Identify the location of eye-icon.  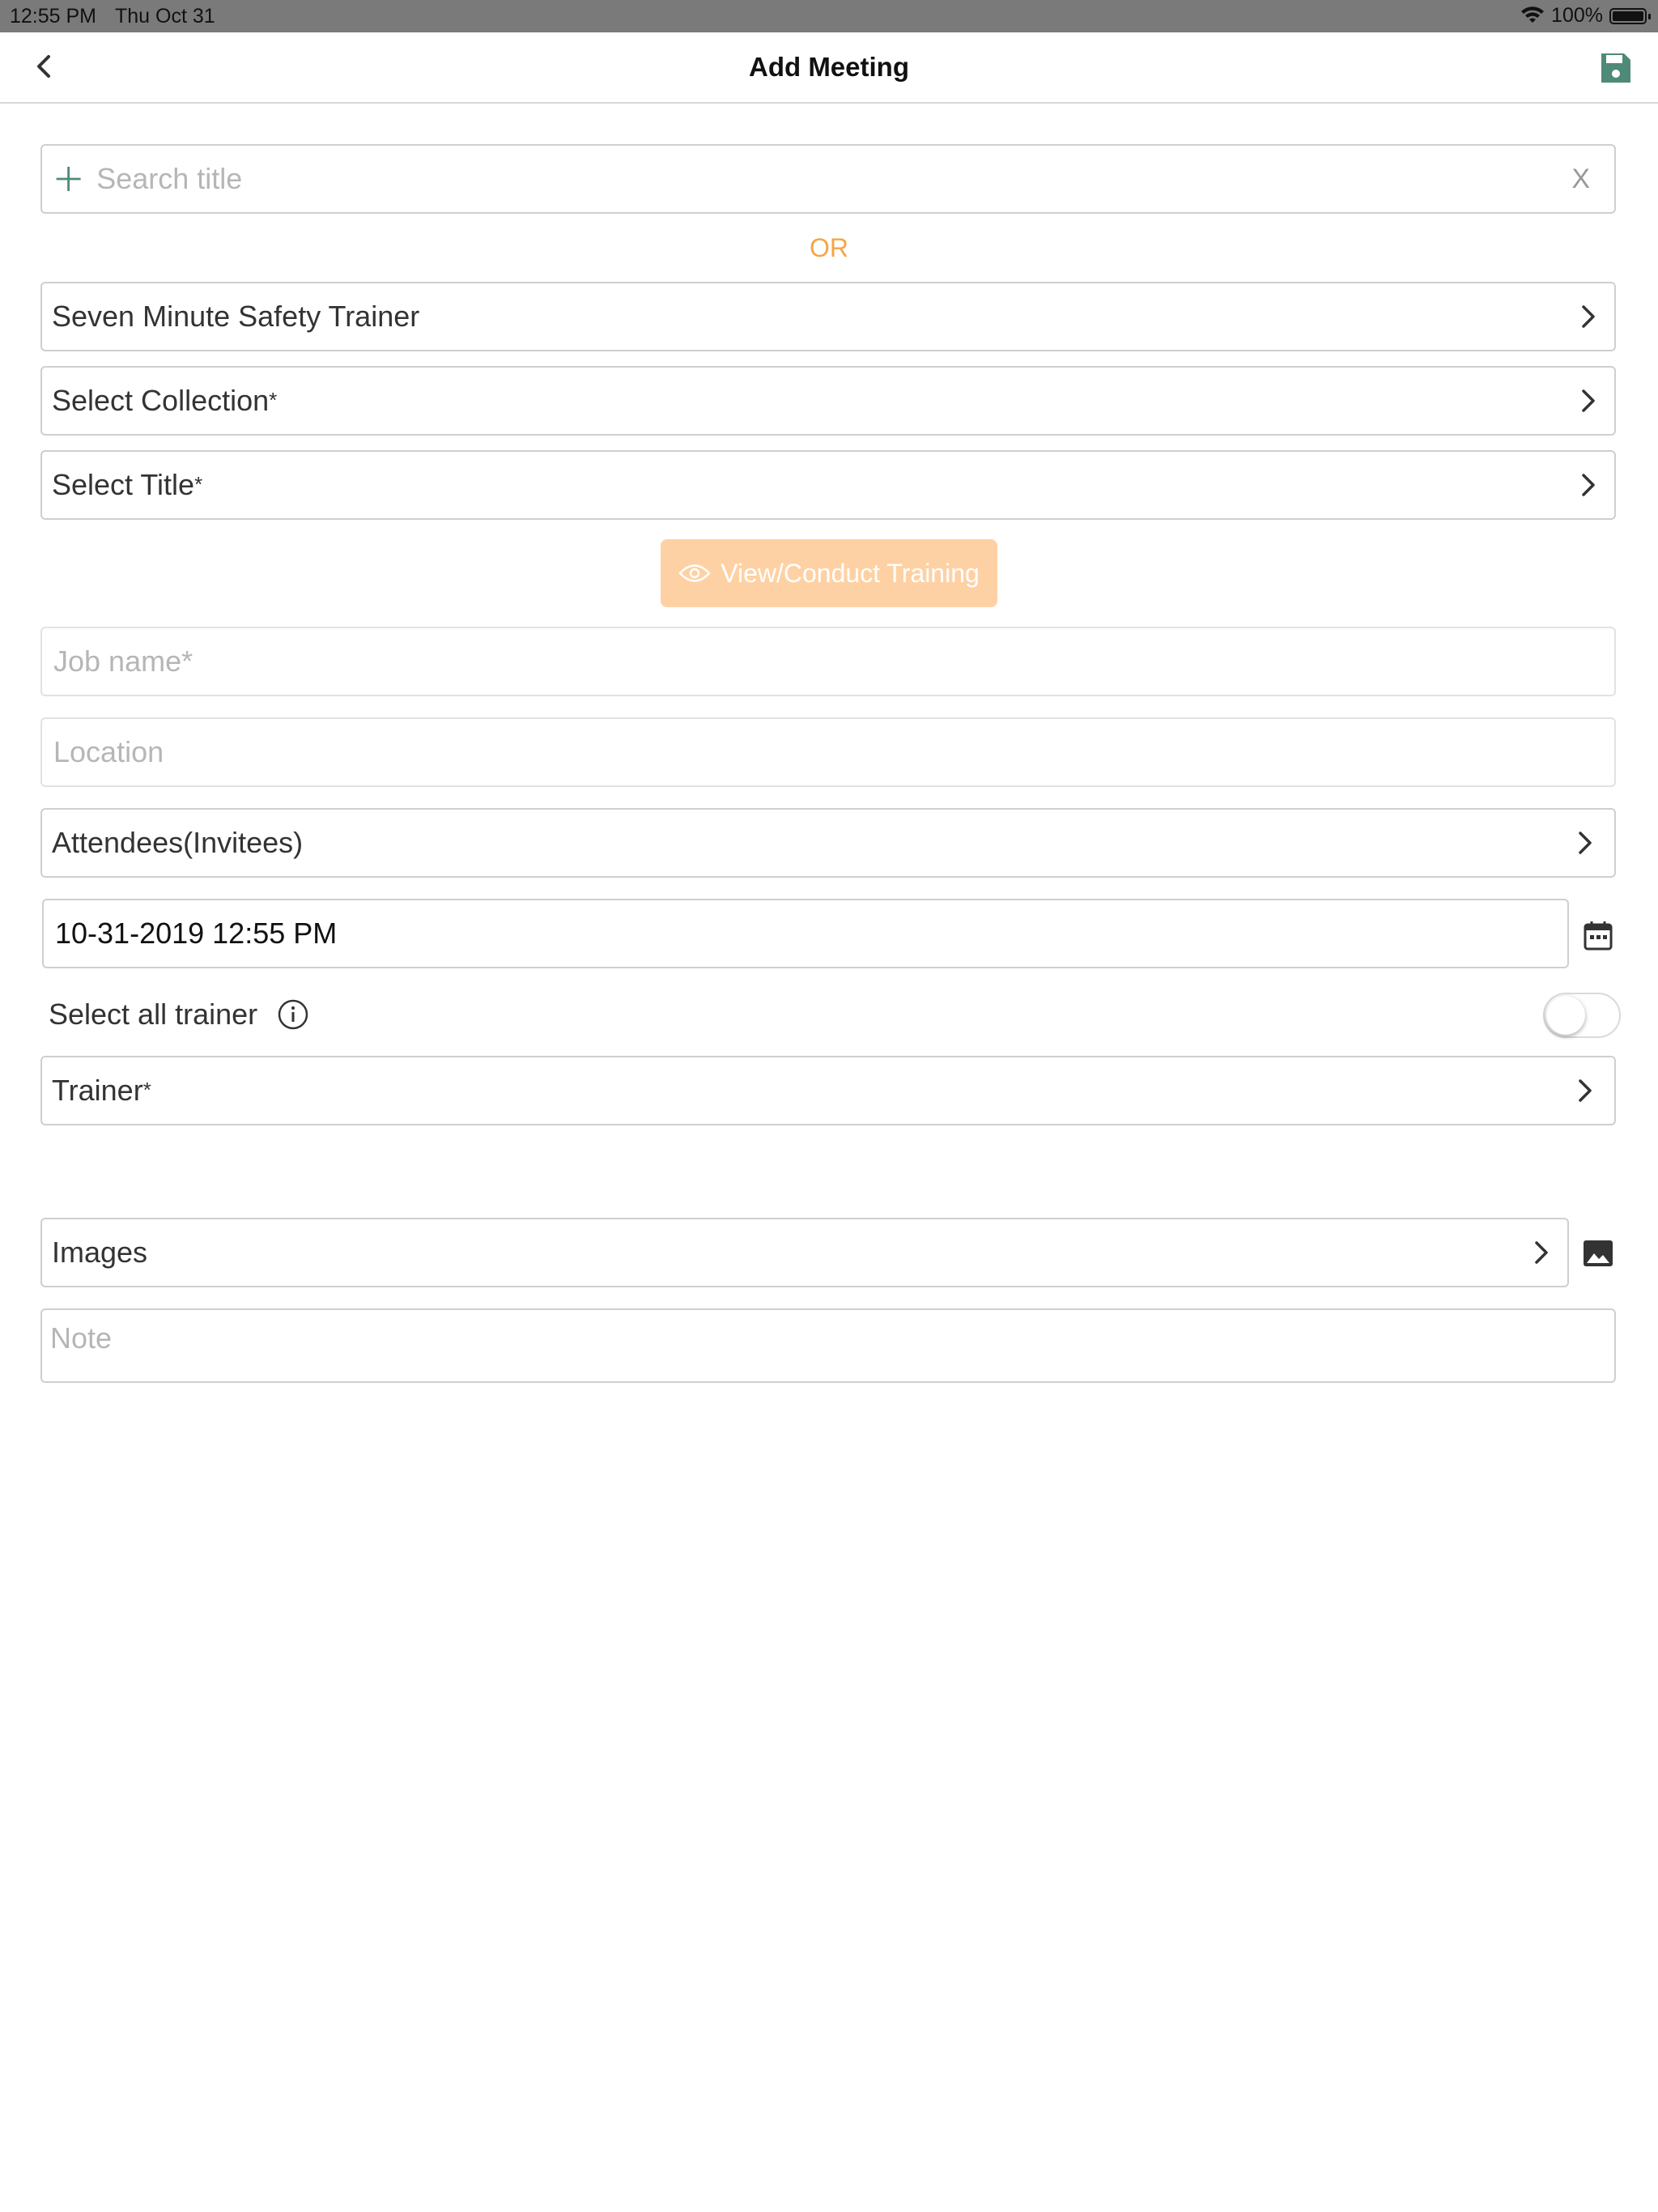
(694, 573).